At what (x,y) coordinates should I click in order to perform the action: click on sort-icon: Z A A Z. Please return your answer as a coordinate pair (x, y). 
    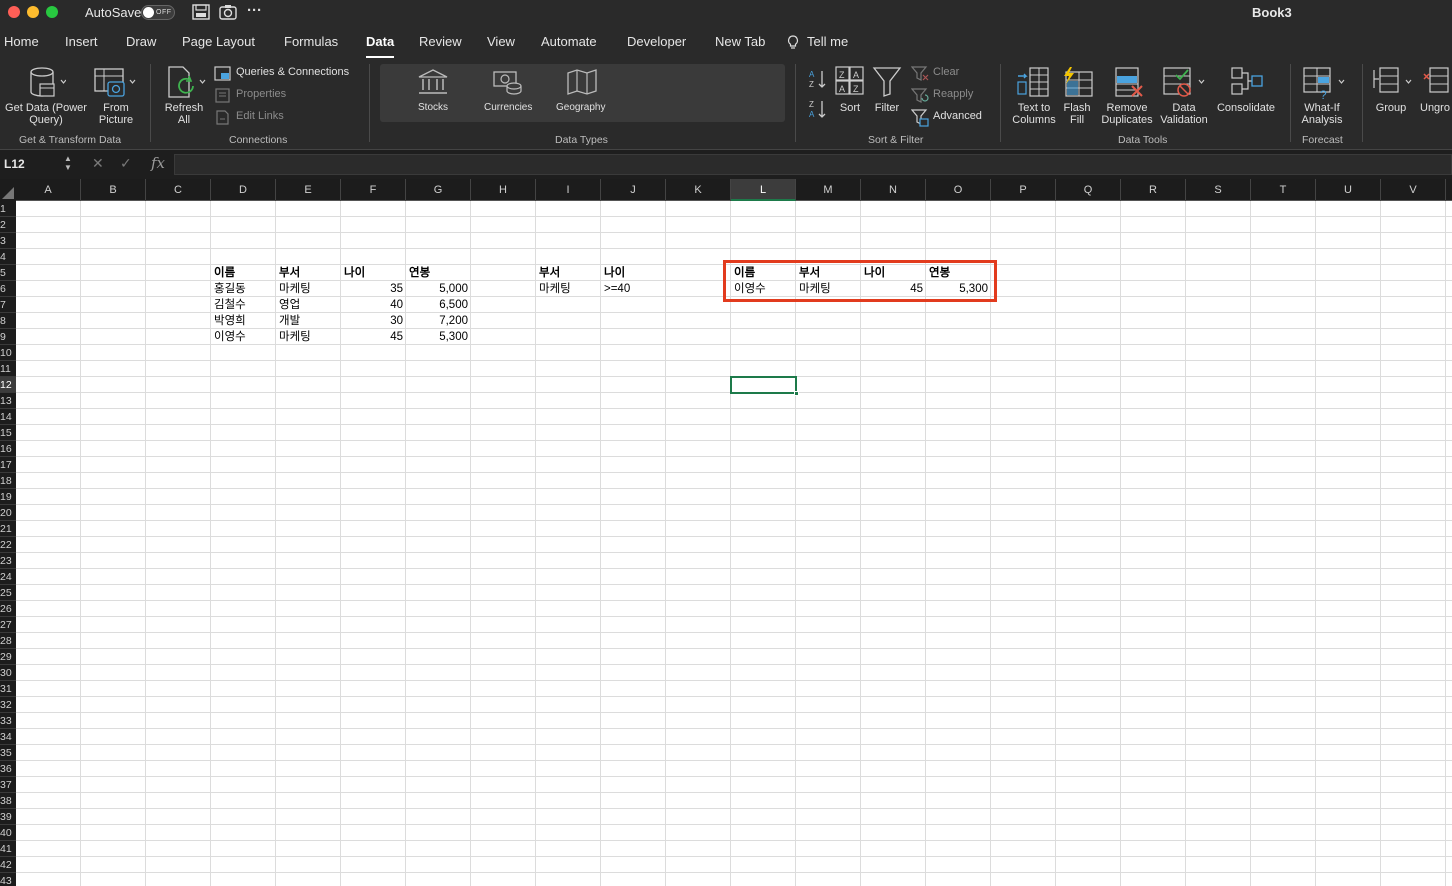
    Looking at the image, I should click on (850, 81).